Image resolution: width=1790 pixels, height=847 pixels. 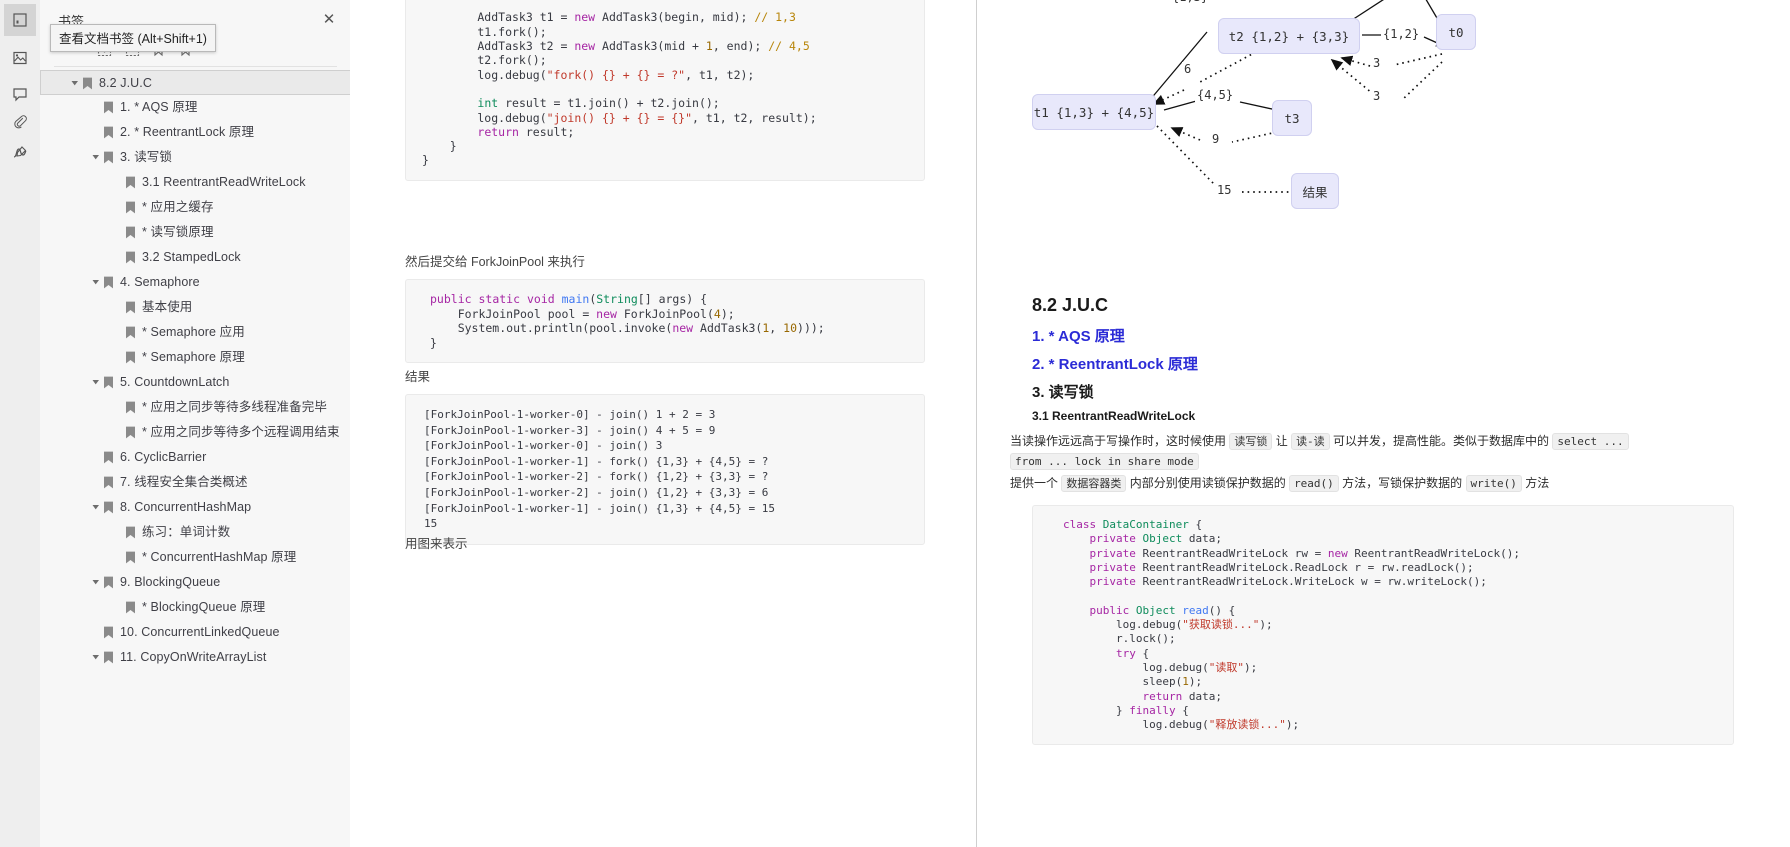 What do you see at coordinates (436, 544) in the screenshot?
I see `caption-diagram: 用图来表示` at bounding box center [436, 544].